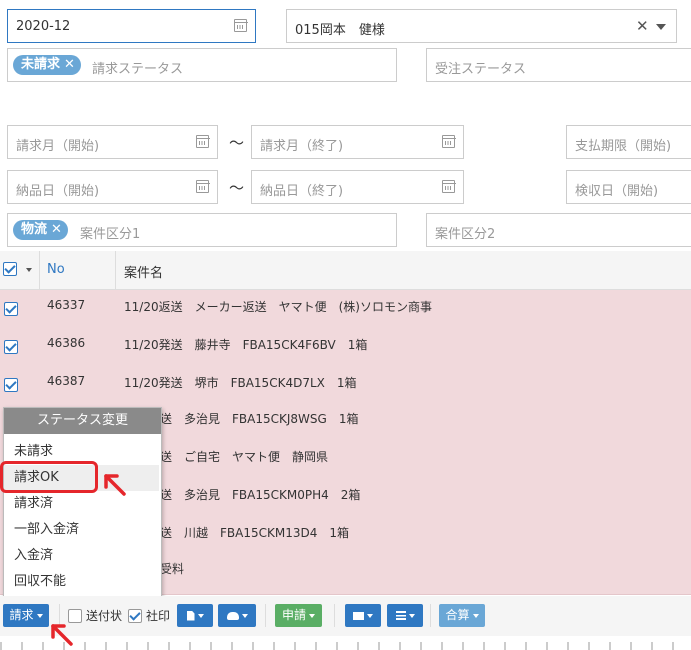 This screenshot has width=691, height=650. I want to click on mail-icon, so click(358, 615).